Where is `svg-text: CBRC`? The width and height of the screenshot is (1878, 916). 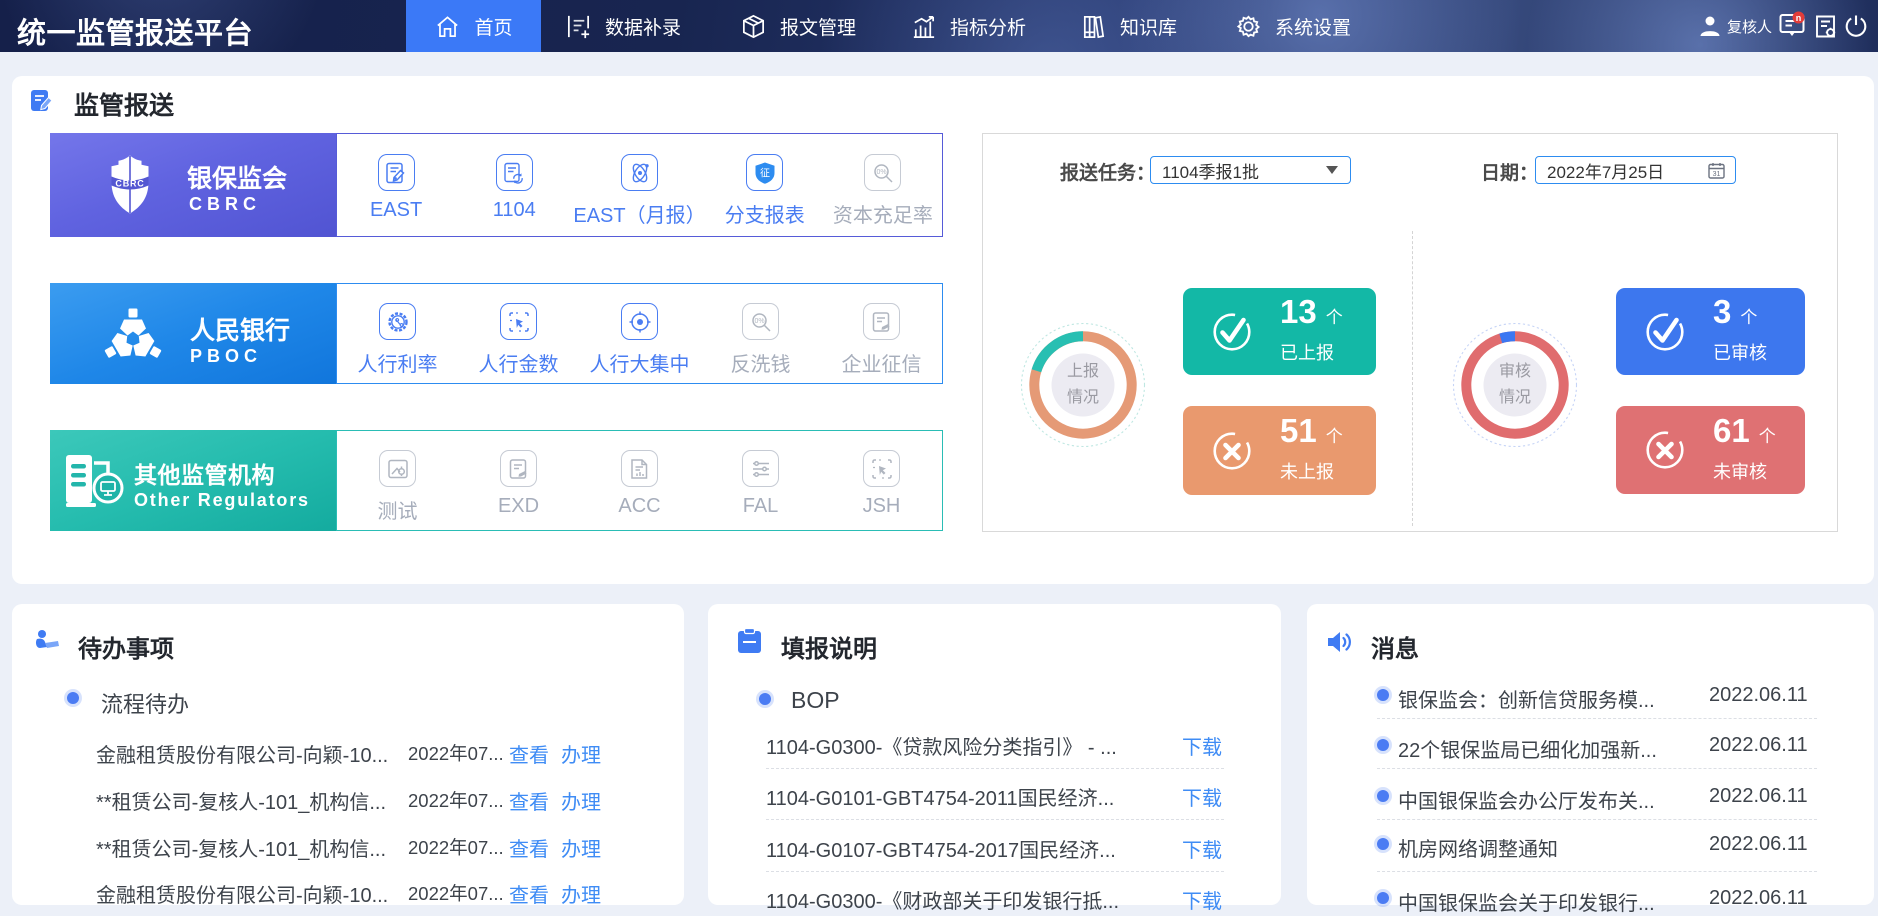
svg-text: CBRC is located at coordinates (129, 184).